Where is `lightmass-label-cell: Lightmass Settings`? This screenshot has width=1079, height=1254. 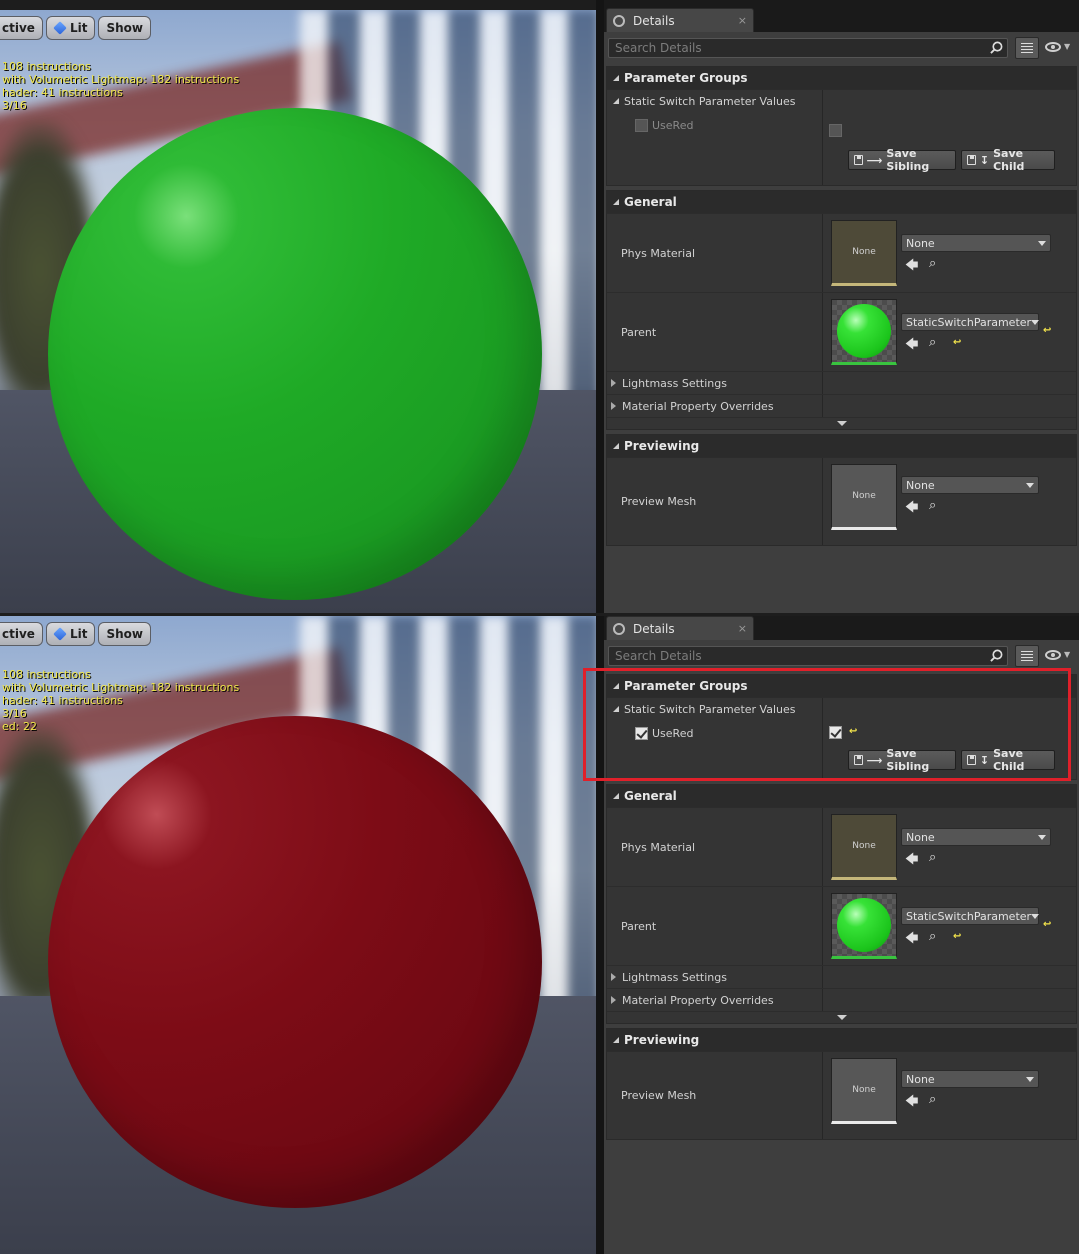 lightmass-label-cell: Lightmass Settings is located at coordinates (715, 977).